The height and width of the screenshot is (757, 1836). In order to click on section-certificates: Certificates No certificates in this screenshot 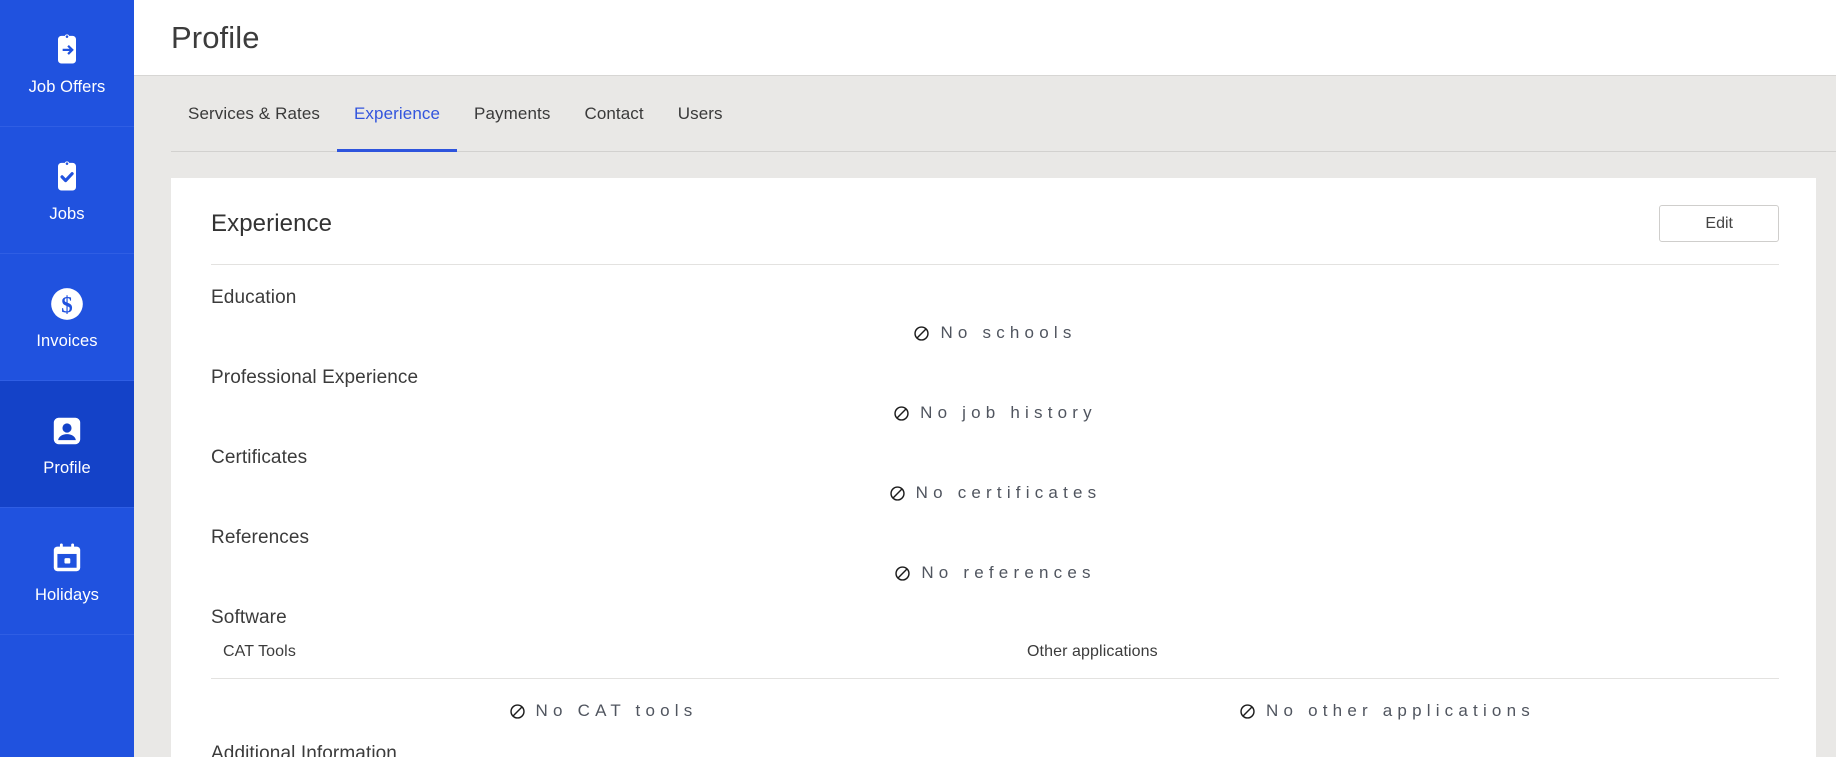, I will do `click(995, 465)`.